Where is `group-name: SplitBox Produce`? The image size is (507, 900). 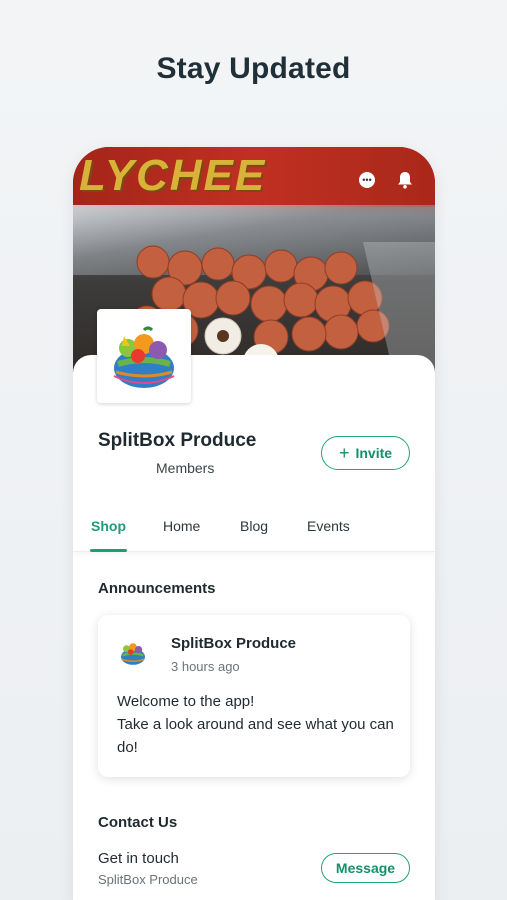
group-name: SplitBox Produce is located at coordinates (177, 440).